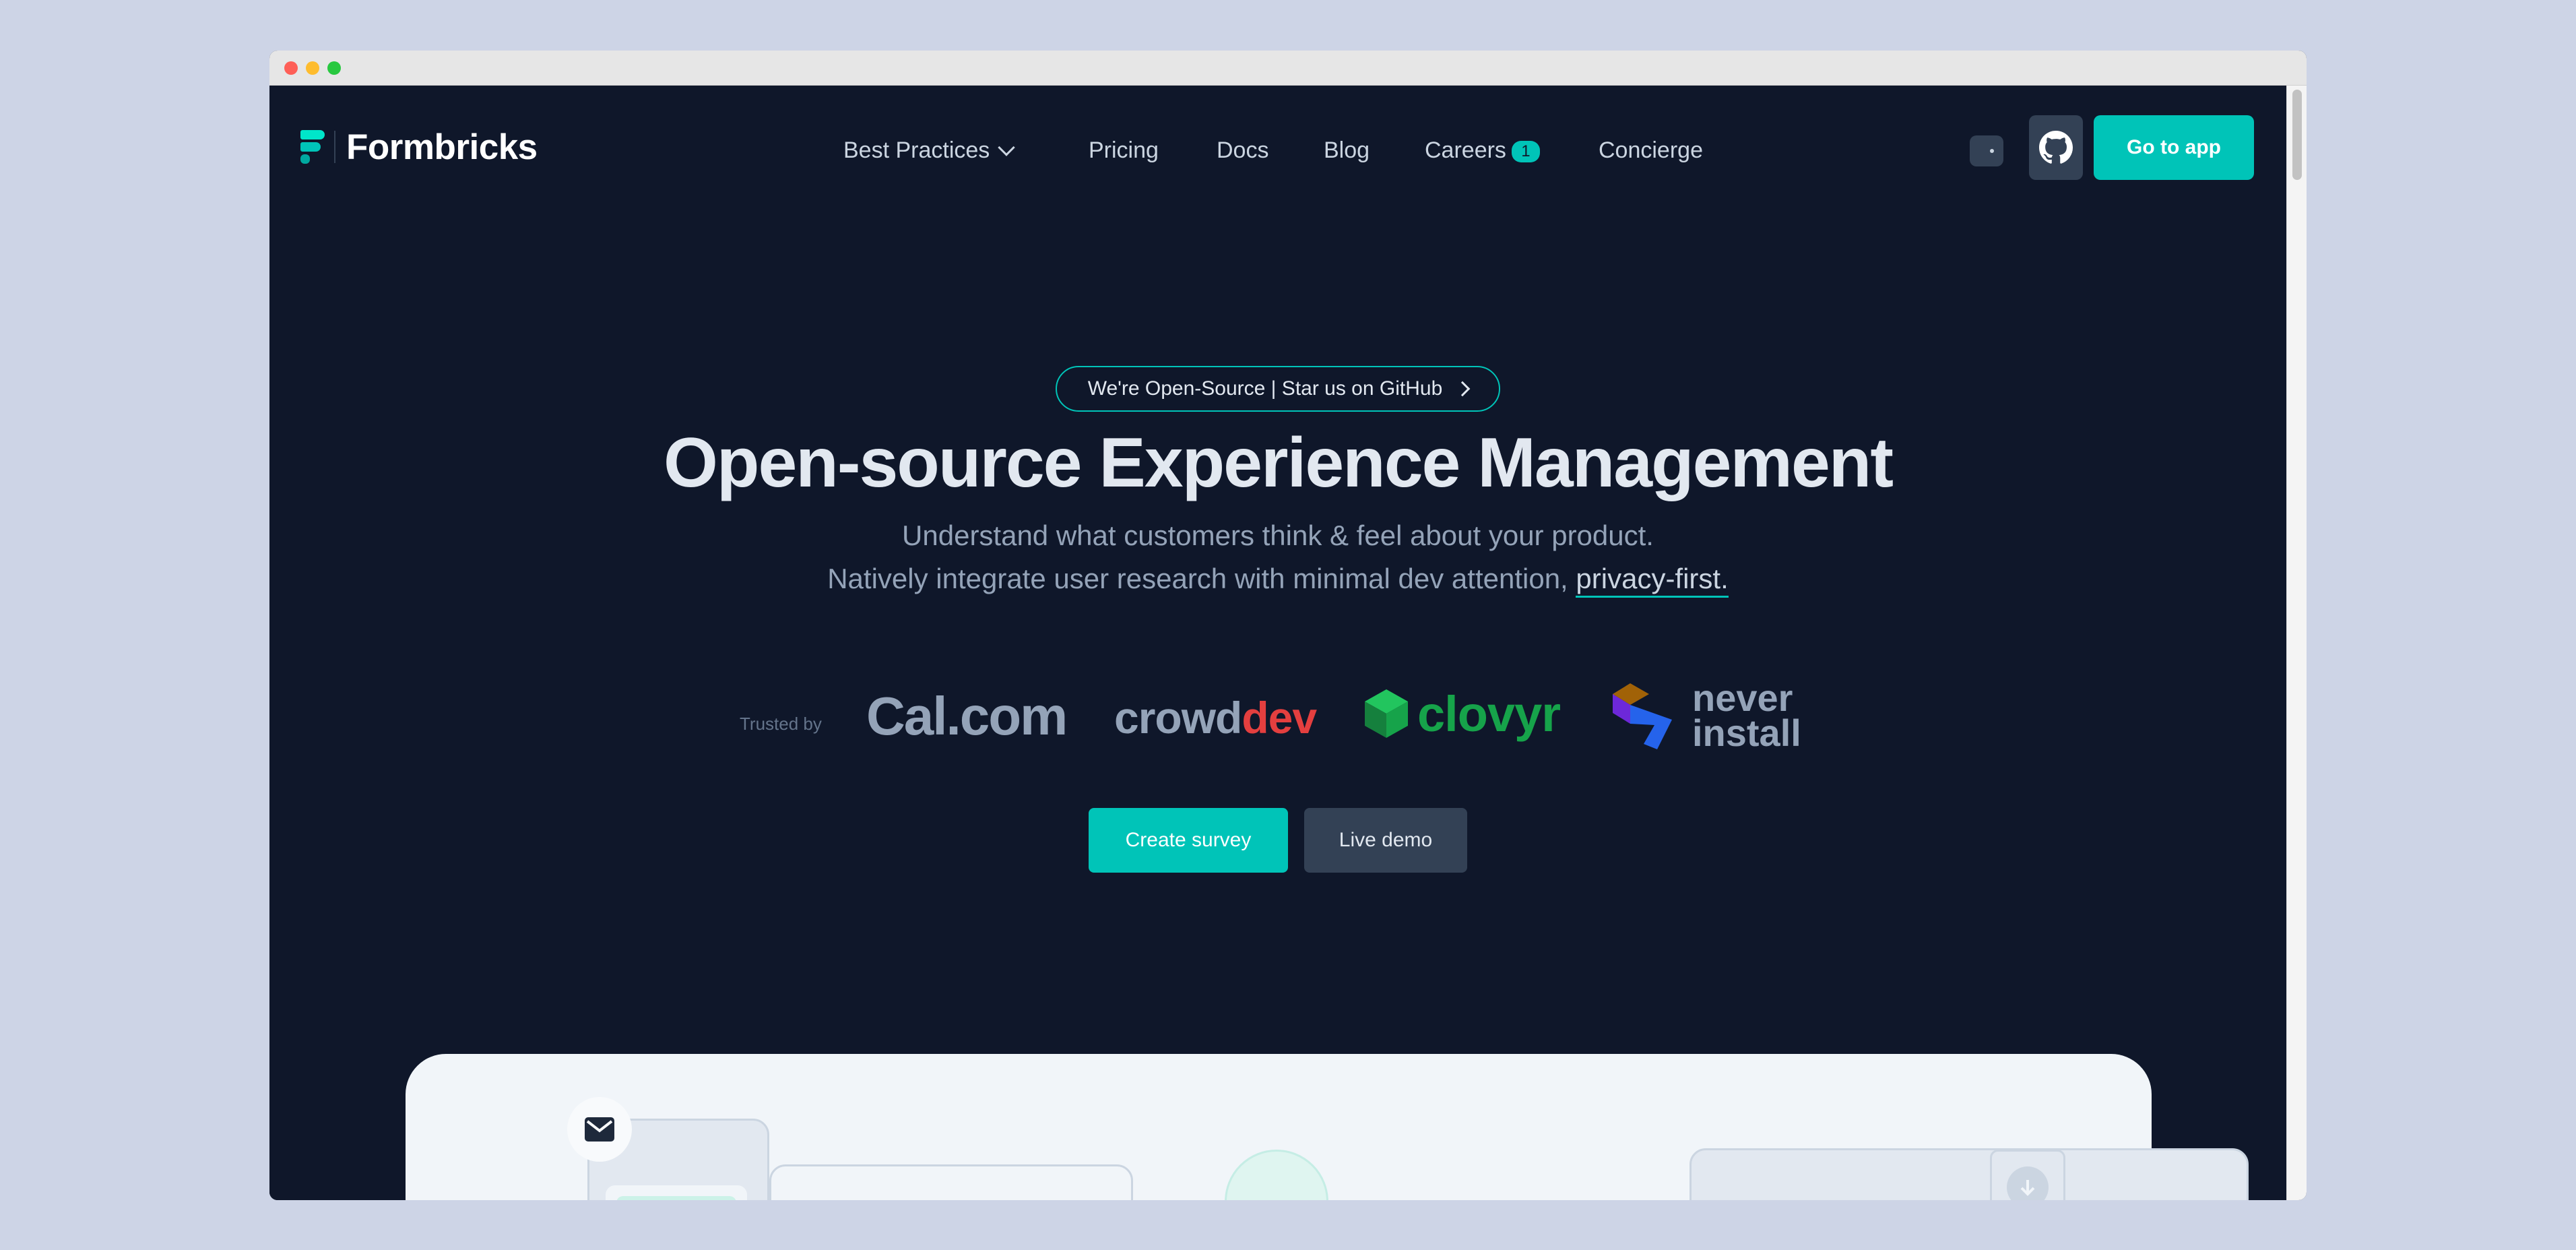 The image size is (2576, 1250). I want to click on github-icon, so click(2056, 147).